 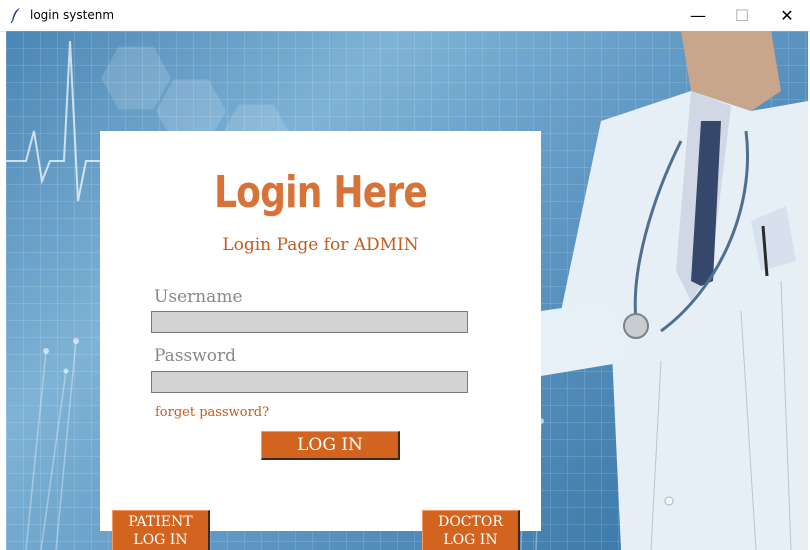 What do you see at coordinates (15, 15) in the screenshot?
I see `feather-icon` at bounding box center [15, 15].